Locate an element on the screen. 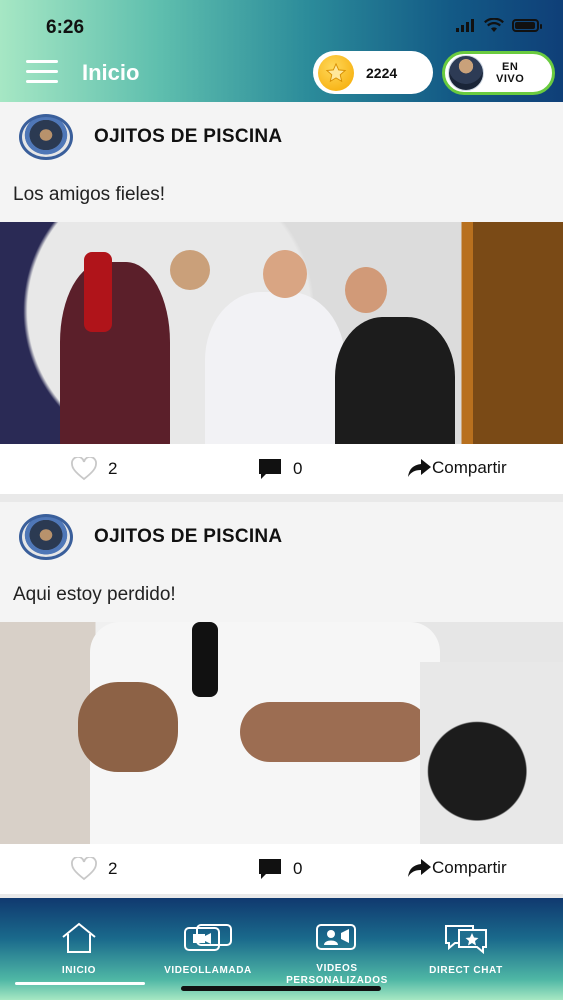 The height and width of the screenshot is (1000, 563). nav-label: VIDEOS PERSONALIZADOS is located at coordinates (337, 974).